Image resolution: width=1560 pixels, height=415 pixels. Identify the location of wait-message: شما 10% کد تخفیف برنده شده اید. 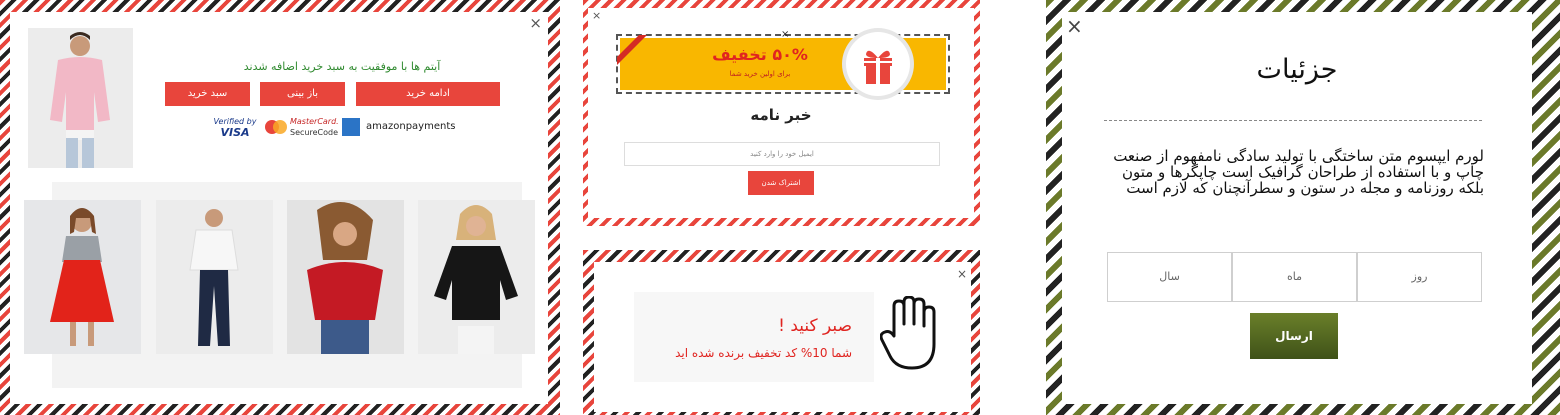
(763, 353).